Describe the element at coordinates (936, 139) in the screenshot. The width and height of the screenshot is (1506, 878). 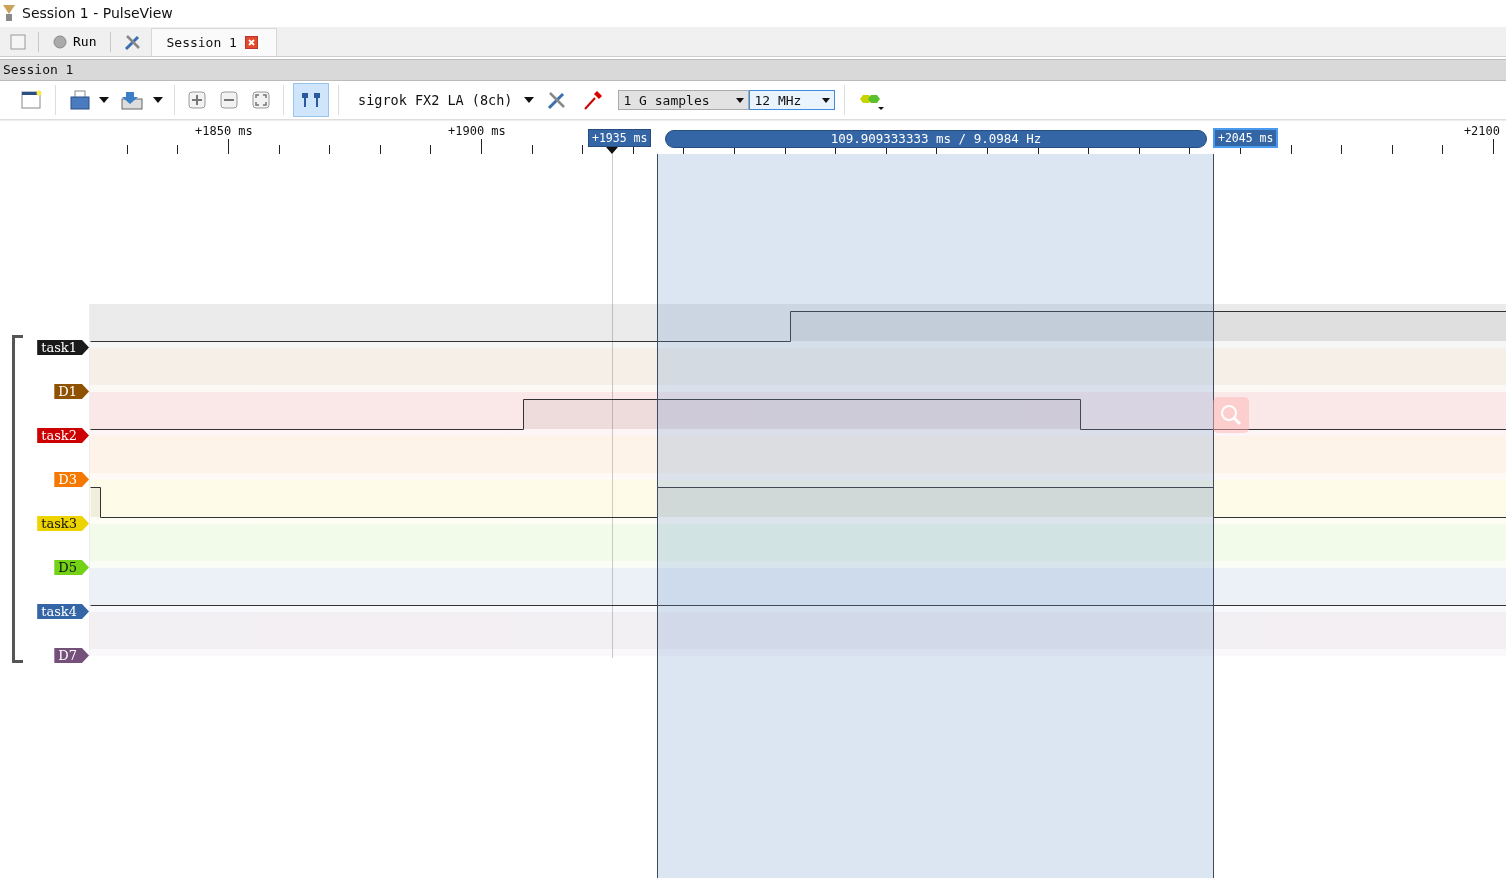
I see `measurement-bar: 109.909333333 ms / 9.0984 Hz` at that location.